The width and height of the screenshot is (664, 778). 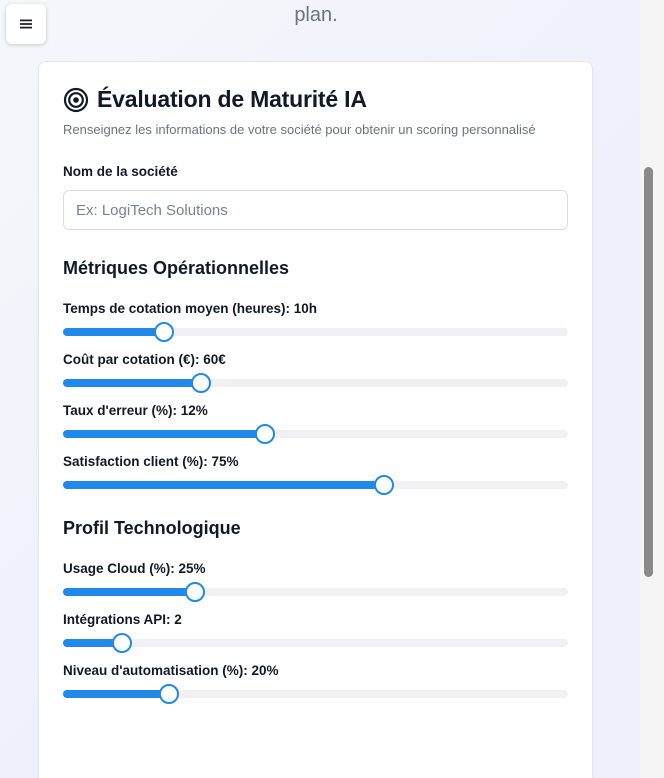 What do you see at coordinates (76, 99) in the screenshot?
I see `target-icon` at bounding box center [76, 99].